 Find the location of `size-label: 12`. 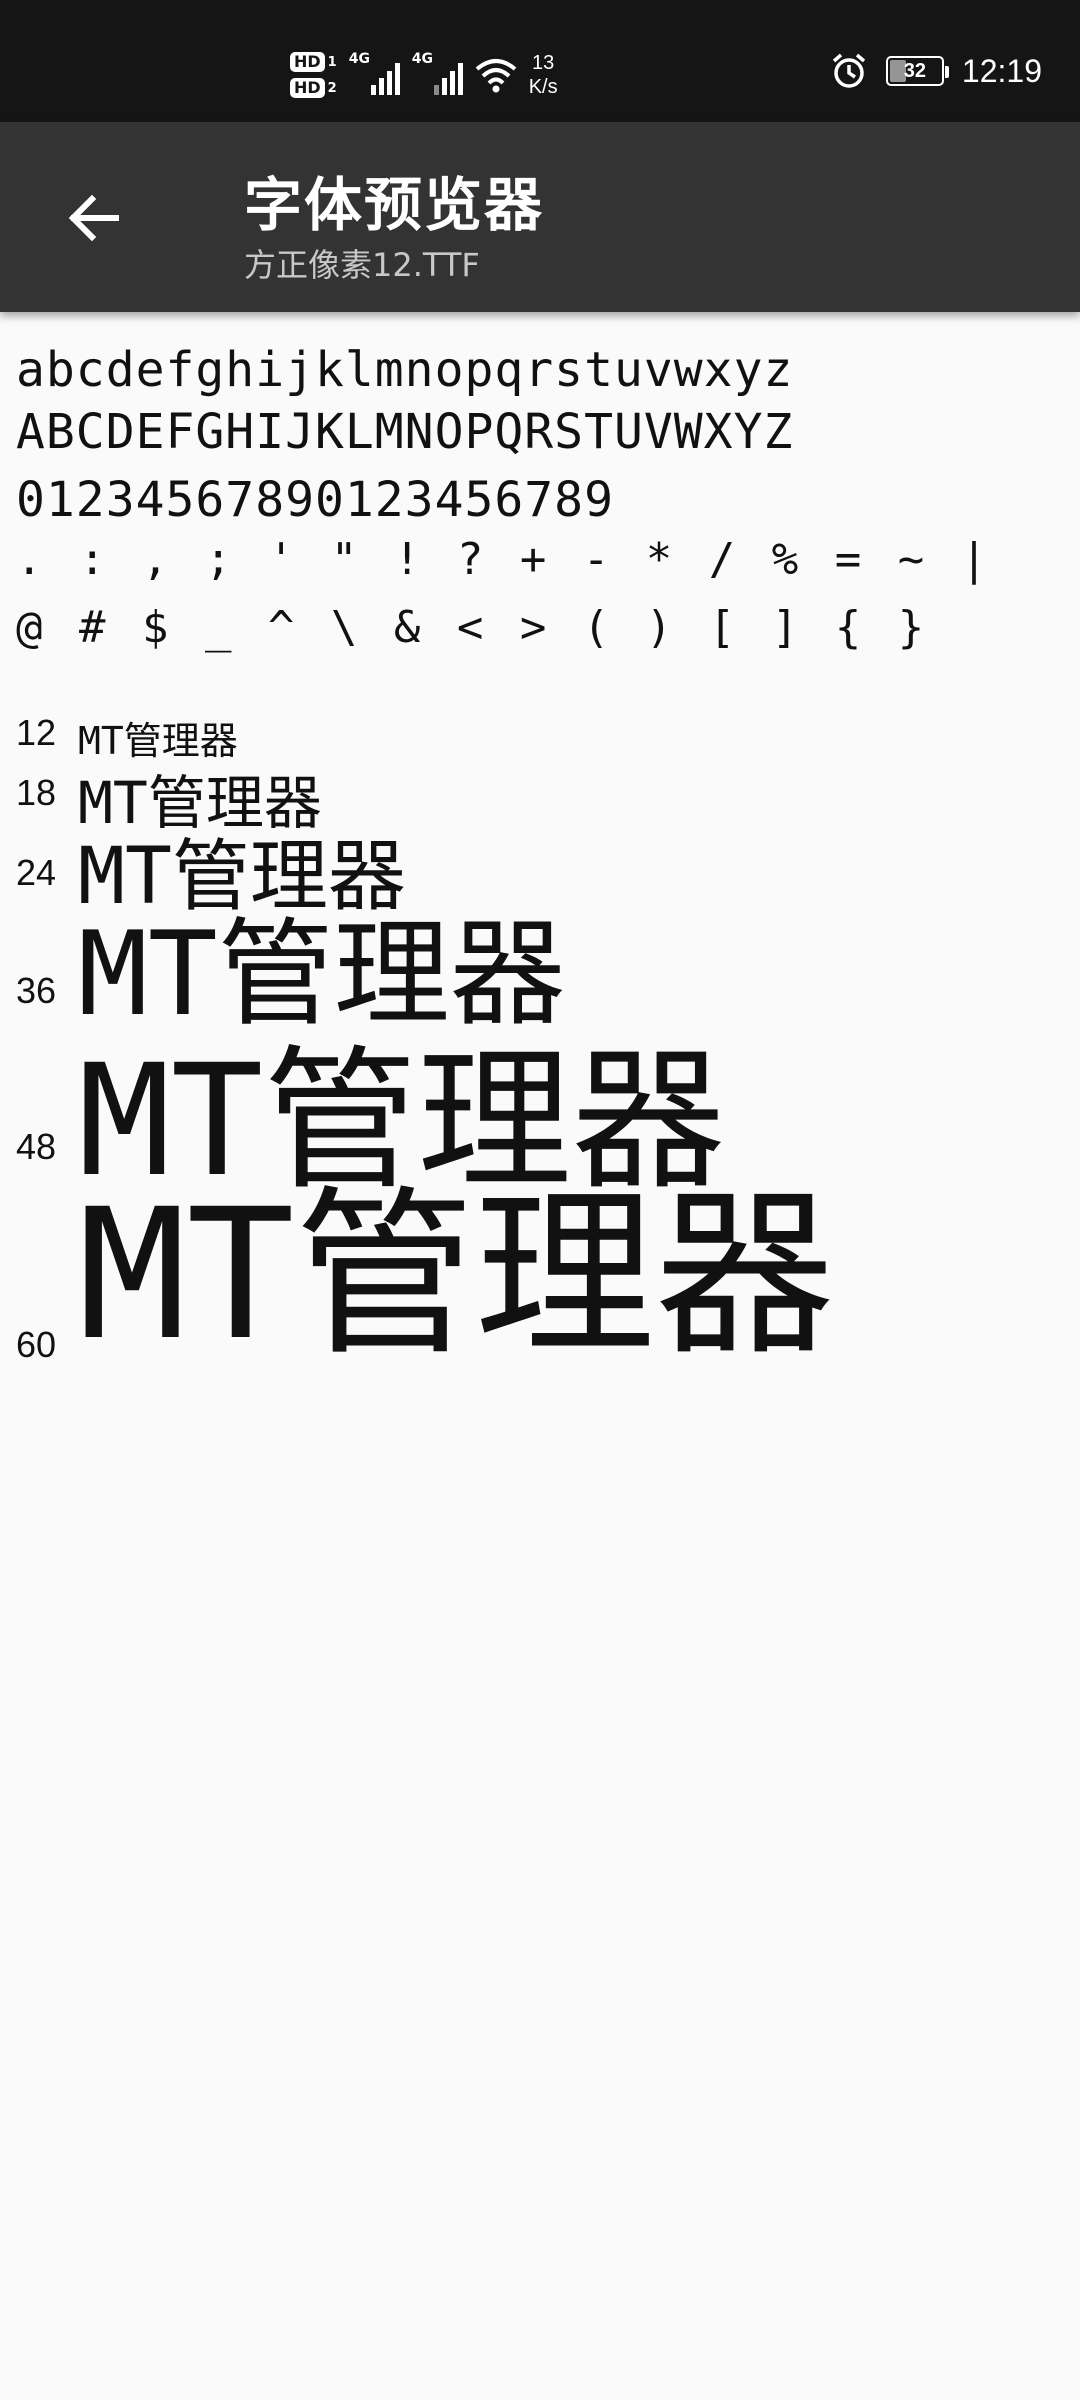

size-label: 12 is located at coordinates (36, 732).